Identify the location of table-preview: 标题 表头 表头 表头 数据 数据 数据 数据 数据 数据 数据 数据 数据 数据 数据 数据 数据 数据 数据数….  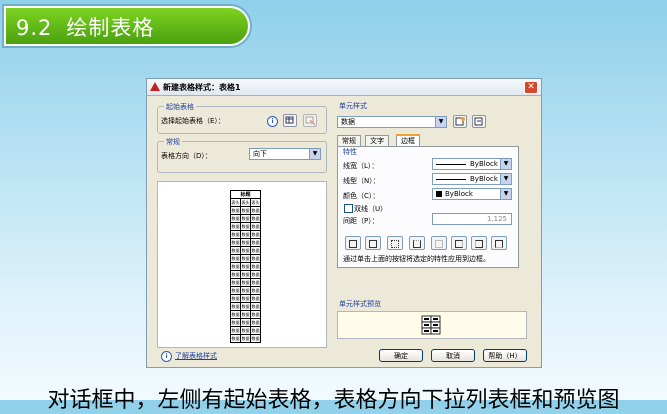
(242, 264).